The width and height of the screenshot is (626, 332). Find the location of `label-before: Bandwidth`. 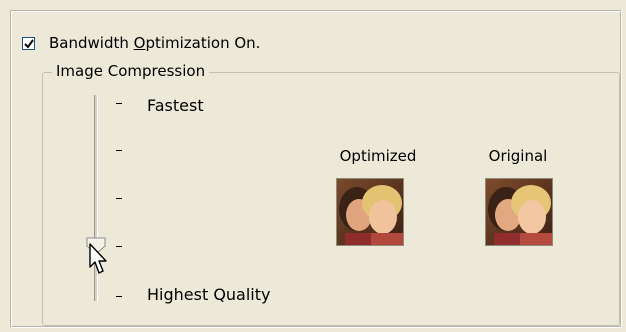

label-before: Bandwidth is located at coordinates (91, 43).